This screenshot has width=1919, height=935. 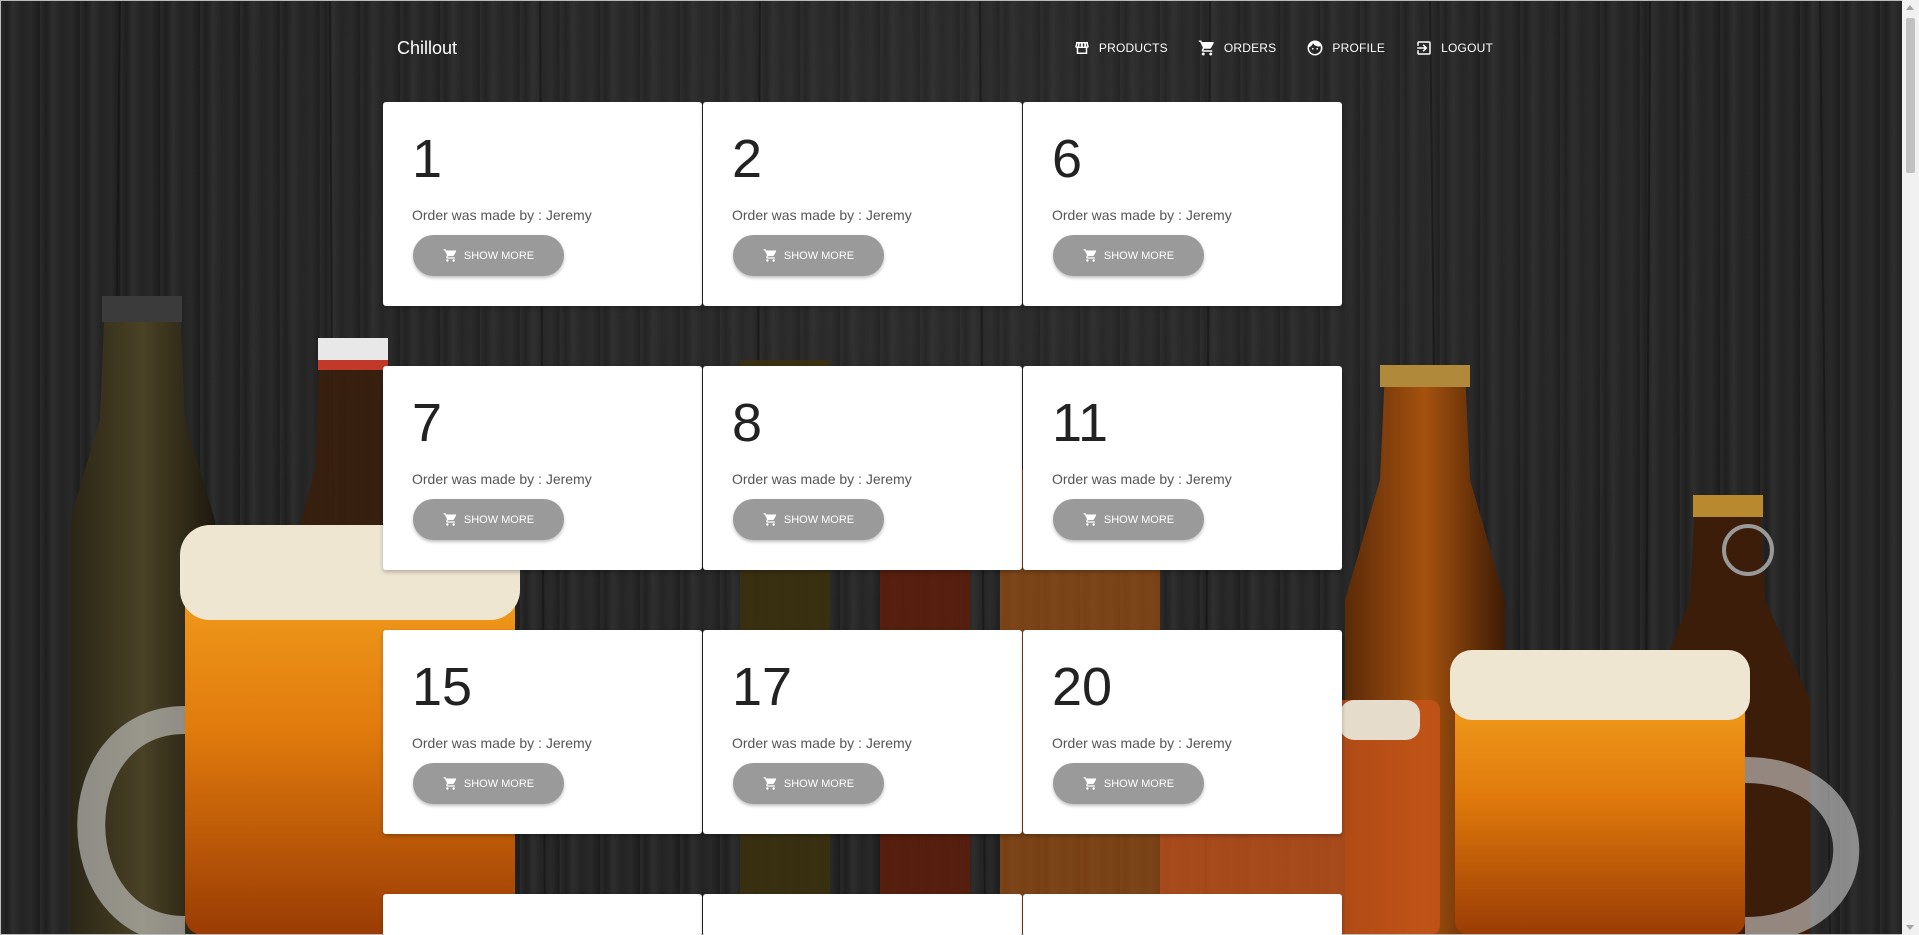 What do you see at coordinates (1067, 159) in the screenshot?
I see `order-id: 6` at bounding box center [1067, 159].